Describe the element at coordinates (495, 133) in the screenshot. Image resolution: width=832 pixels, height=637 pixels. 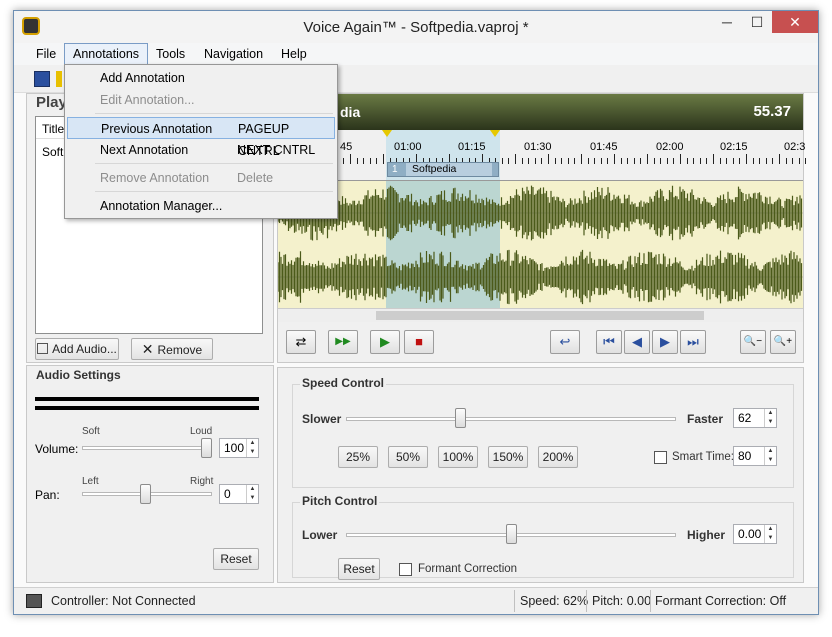
I see `selection-end-marker` at that location.